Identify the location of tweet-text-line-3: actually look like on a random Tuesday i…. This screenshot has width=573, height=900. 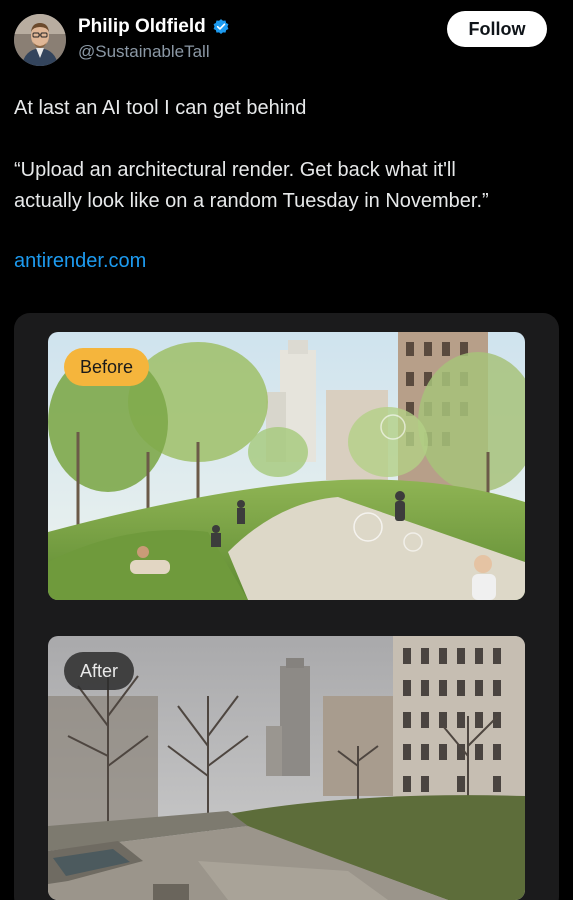
(251, 201).